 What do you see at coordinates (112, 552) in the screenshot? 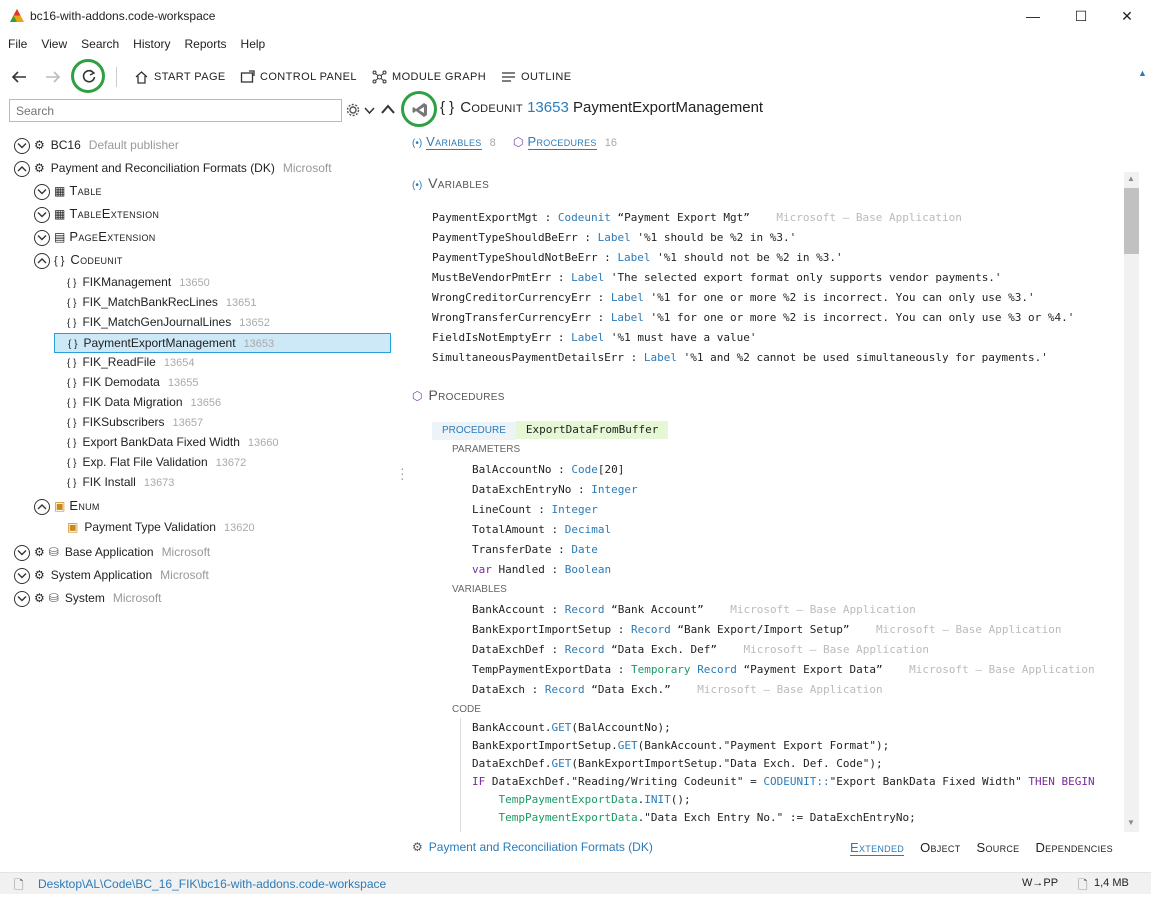
I see `tree-item-base-application: ⚙ ⛁ Base Application Microsoft` at bounding box center [112, 552].